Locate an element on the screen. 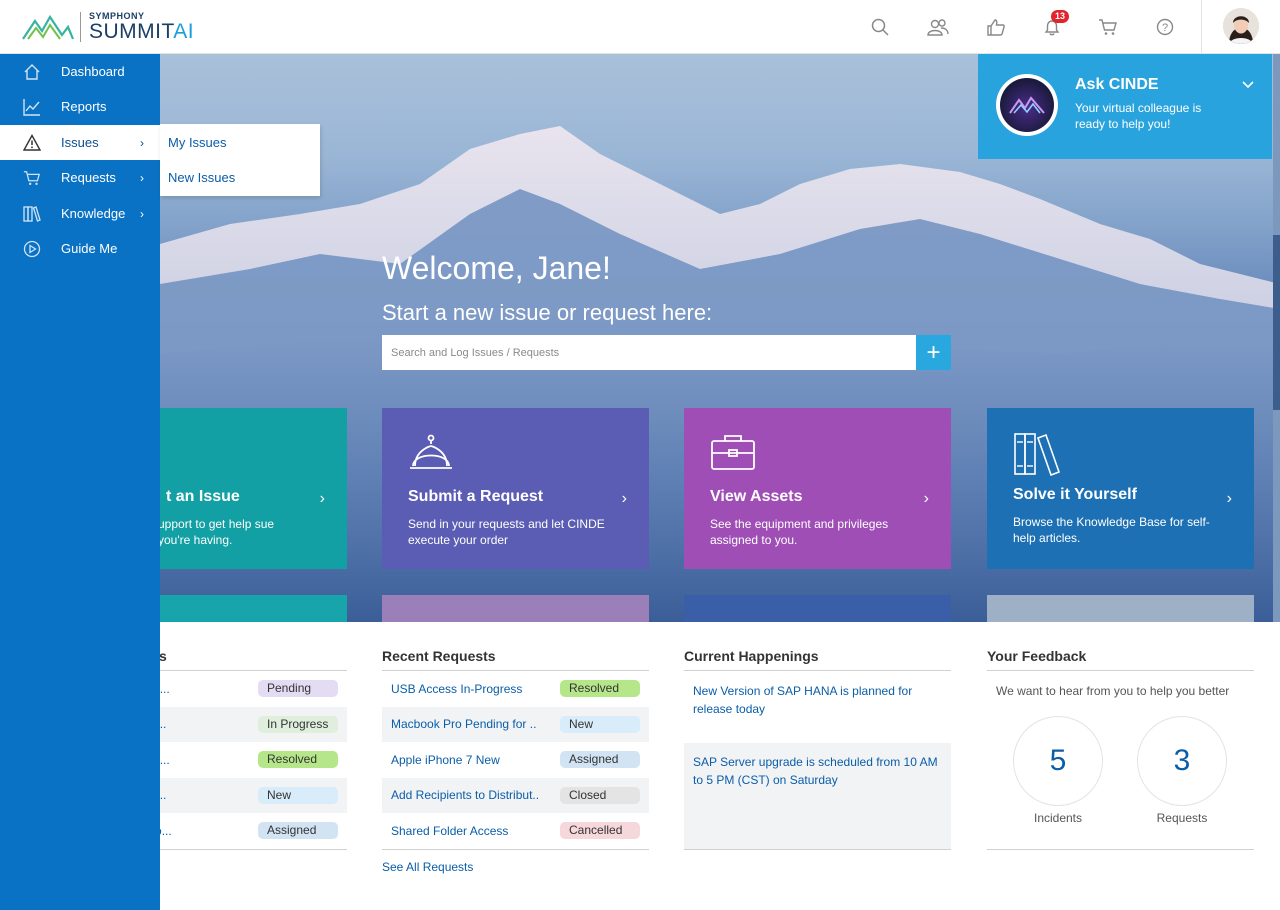  app-logo: SYMPHONY SUMMITAI is located at coordinates (108, 27).